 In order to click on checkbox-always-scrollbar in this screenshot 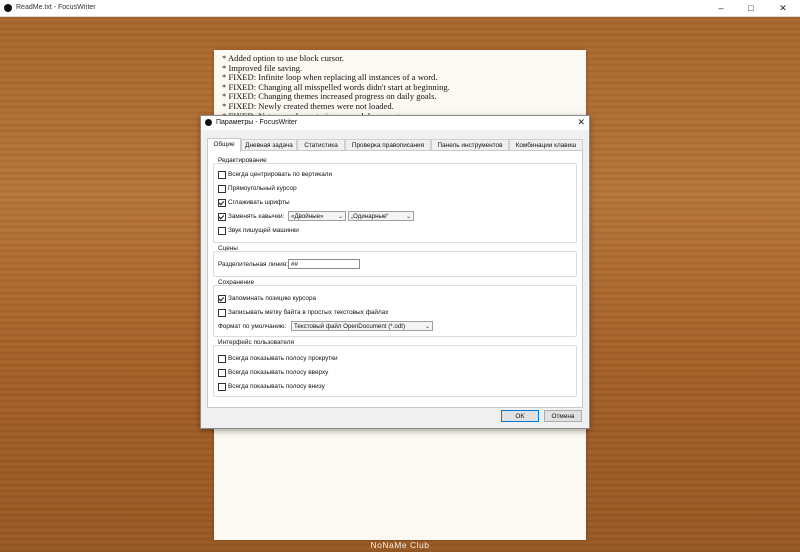, I will do `click(222, 359)`.